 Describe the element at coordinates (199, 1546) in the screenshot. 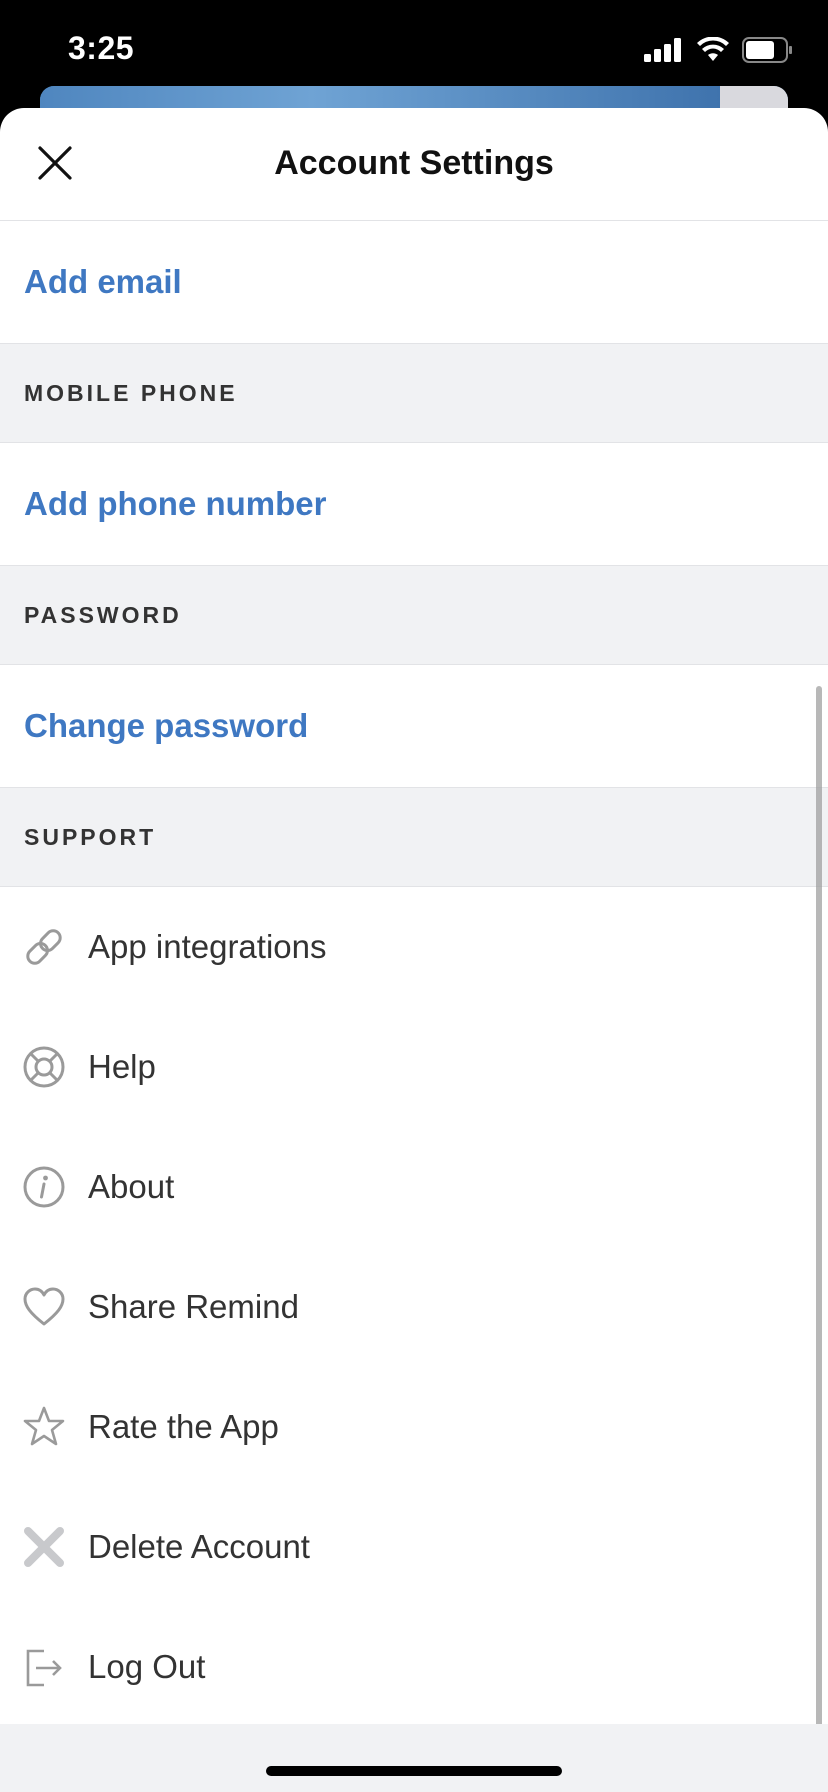

I see `menu-item-label: Delete Account` at that location.